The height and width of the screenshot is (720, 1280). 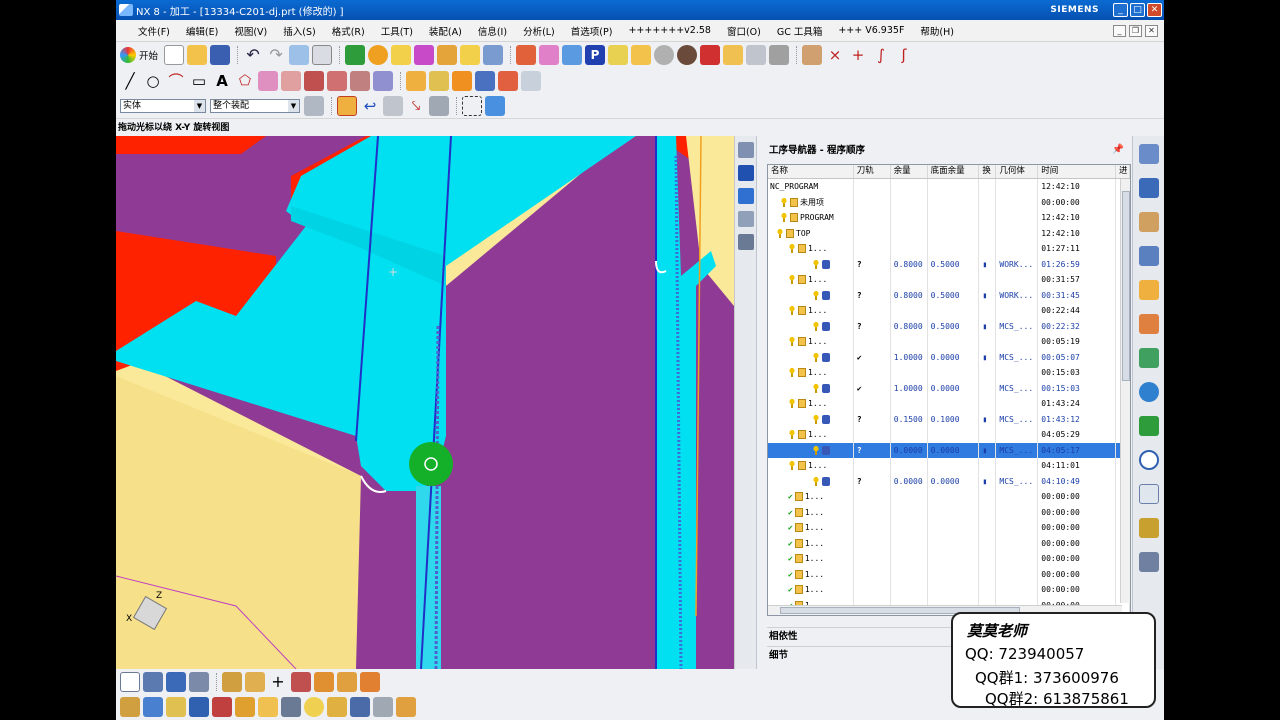 What do you see at coordinates (871, 30) in the screenshot?
I see `menu-plugin-2: +++ V6.935F` at bounding box center [871, 30].